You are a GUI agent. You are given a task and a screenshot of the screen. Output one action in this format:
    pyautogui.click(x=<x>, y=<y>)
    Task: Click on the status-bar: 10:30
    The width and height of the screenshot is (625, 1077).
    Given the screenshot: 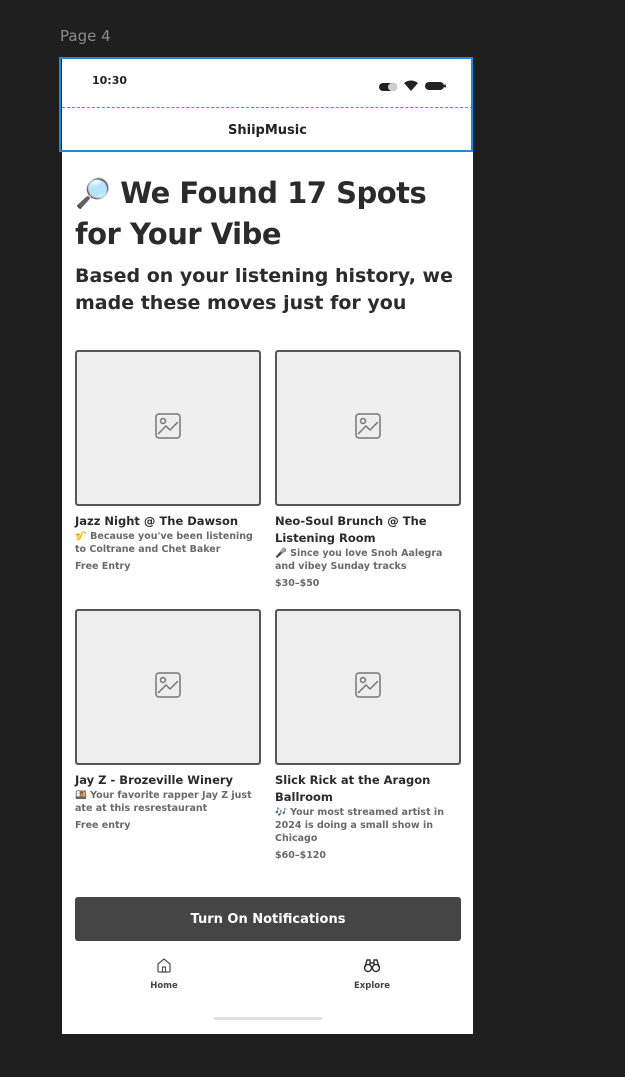 What is the action you would take?
    pyautogui.click(x=267, y=83)
    